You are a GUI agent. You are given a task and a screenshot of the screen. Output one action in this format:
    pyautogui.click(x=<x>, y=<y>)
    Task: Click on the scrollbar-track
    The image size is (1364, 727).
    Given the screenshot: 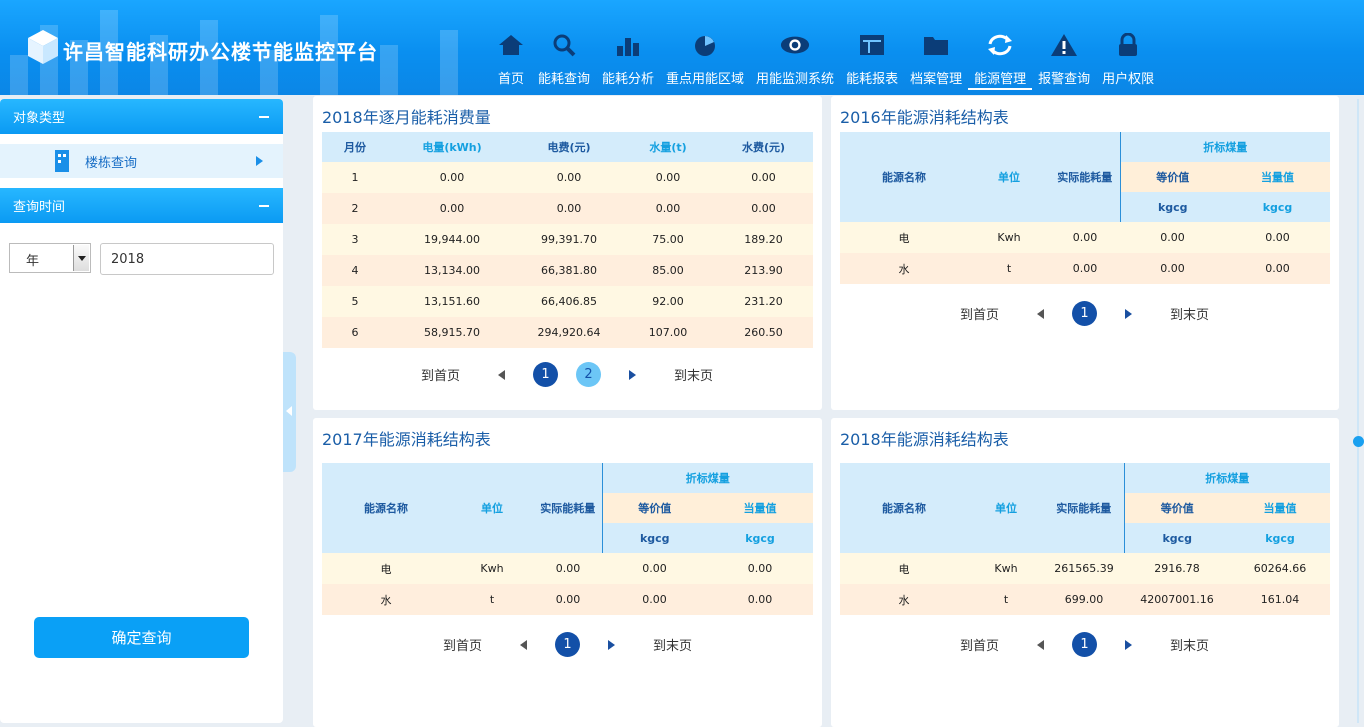 What is the action you would take?
    pyautogui.click(x=1358, y=411)
    